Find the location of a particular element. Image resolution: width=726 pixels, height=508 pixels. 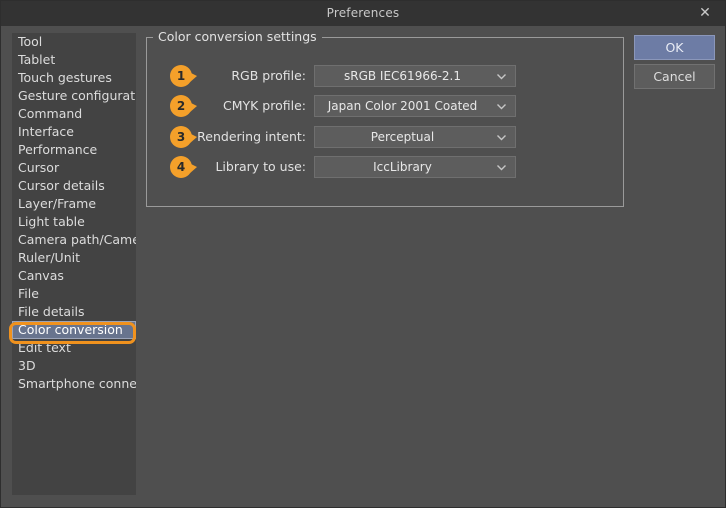

settings-row: 3 Rendering intent: Perceptual is located at coordinates (363, 137).